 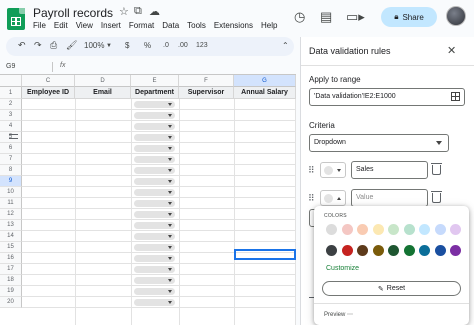 What do you see at coordinates (387, 97) in the screenshot?
I see `range-input: 'Data validation'!E2:E1000` at bounding box center [387, 97].